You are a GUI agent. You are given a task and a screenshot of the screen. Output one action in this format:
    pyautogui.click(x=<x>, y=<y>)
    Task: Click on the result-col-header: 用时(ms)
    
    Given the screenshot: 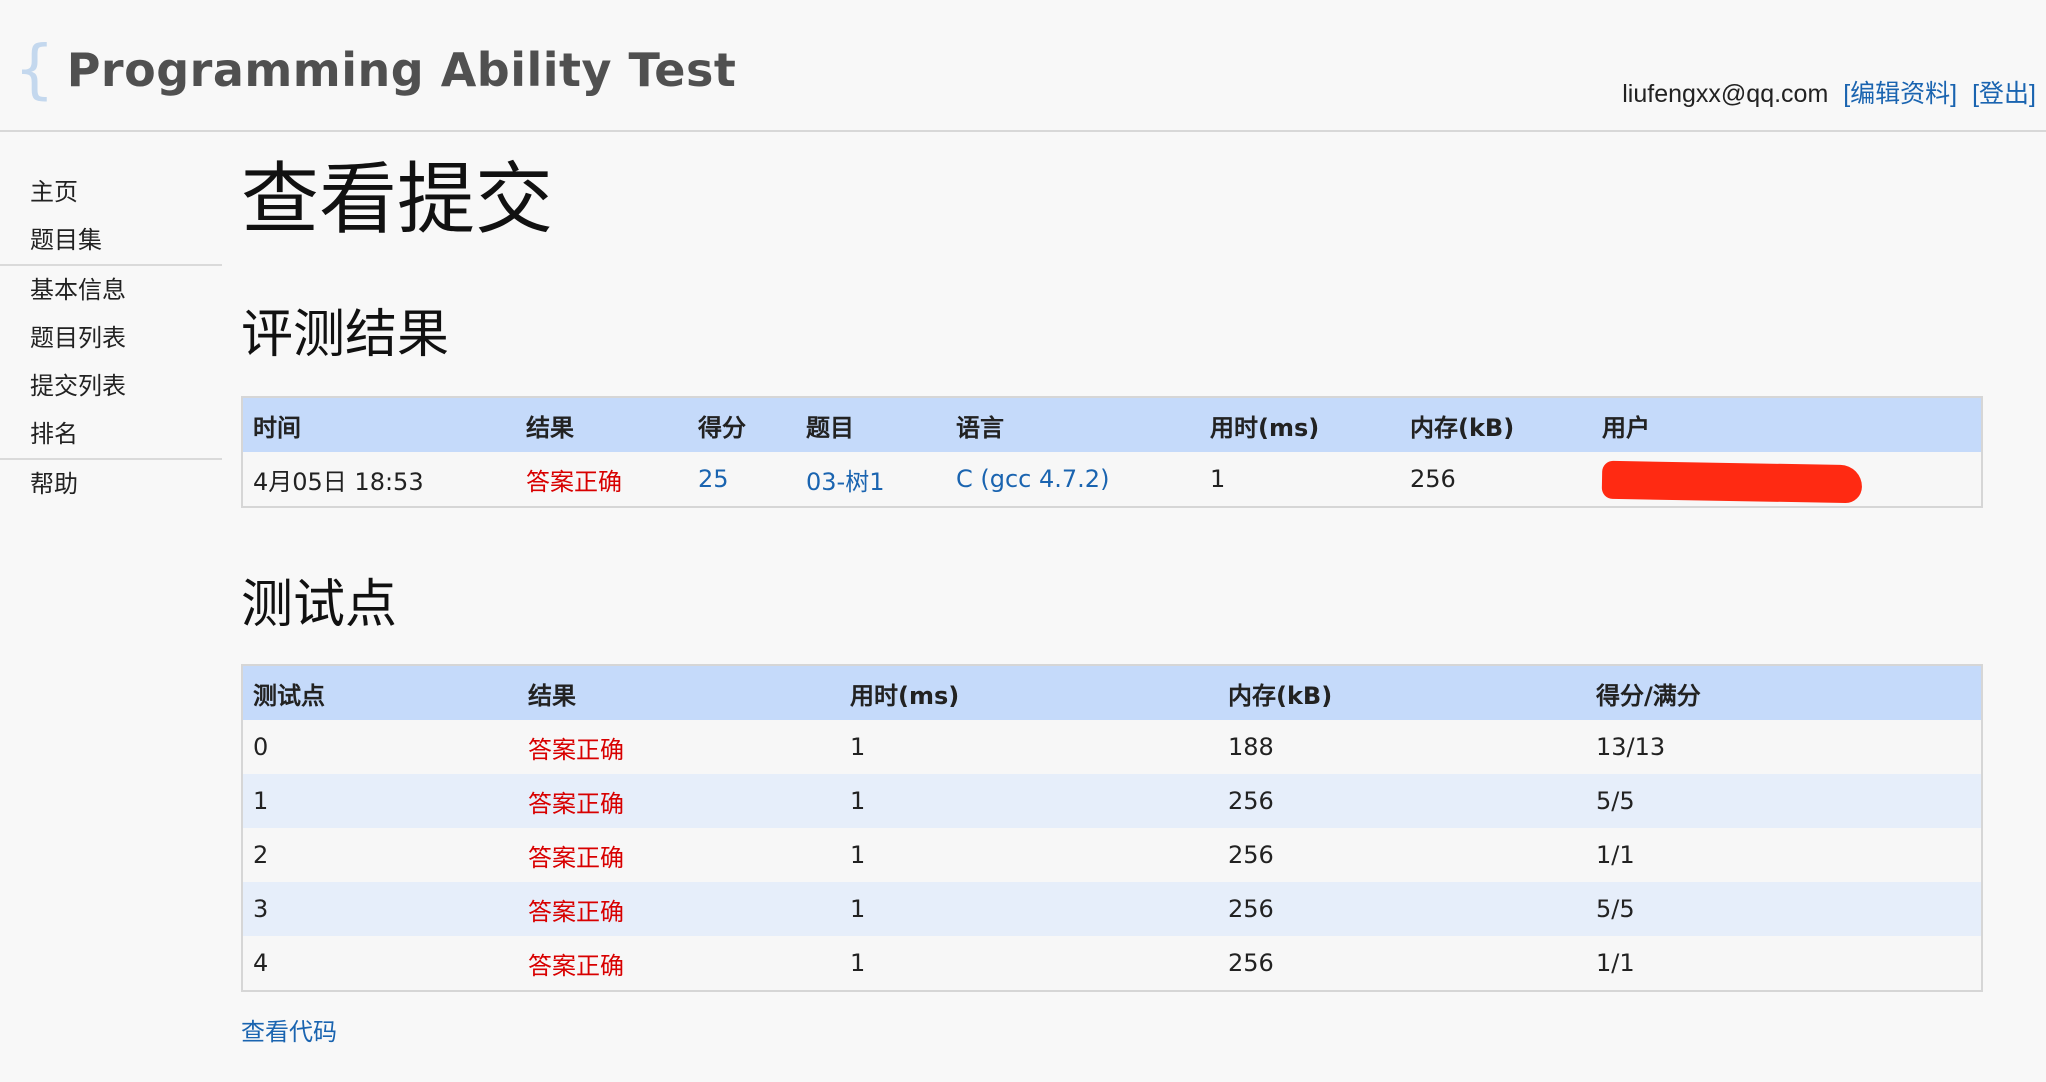 What is the action you would take?
    pyautogui.click(x=1300, y=424)
    